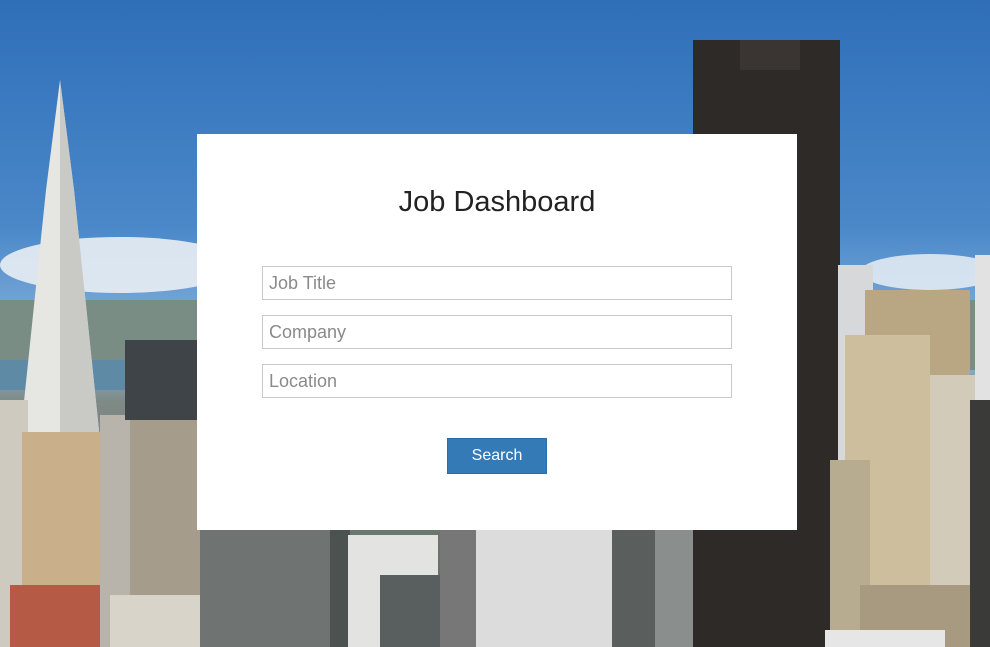 The height and width of the screenshot is (647, 990). I want to click on search-button: Search, so click(497, 456).